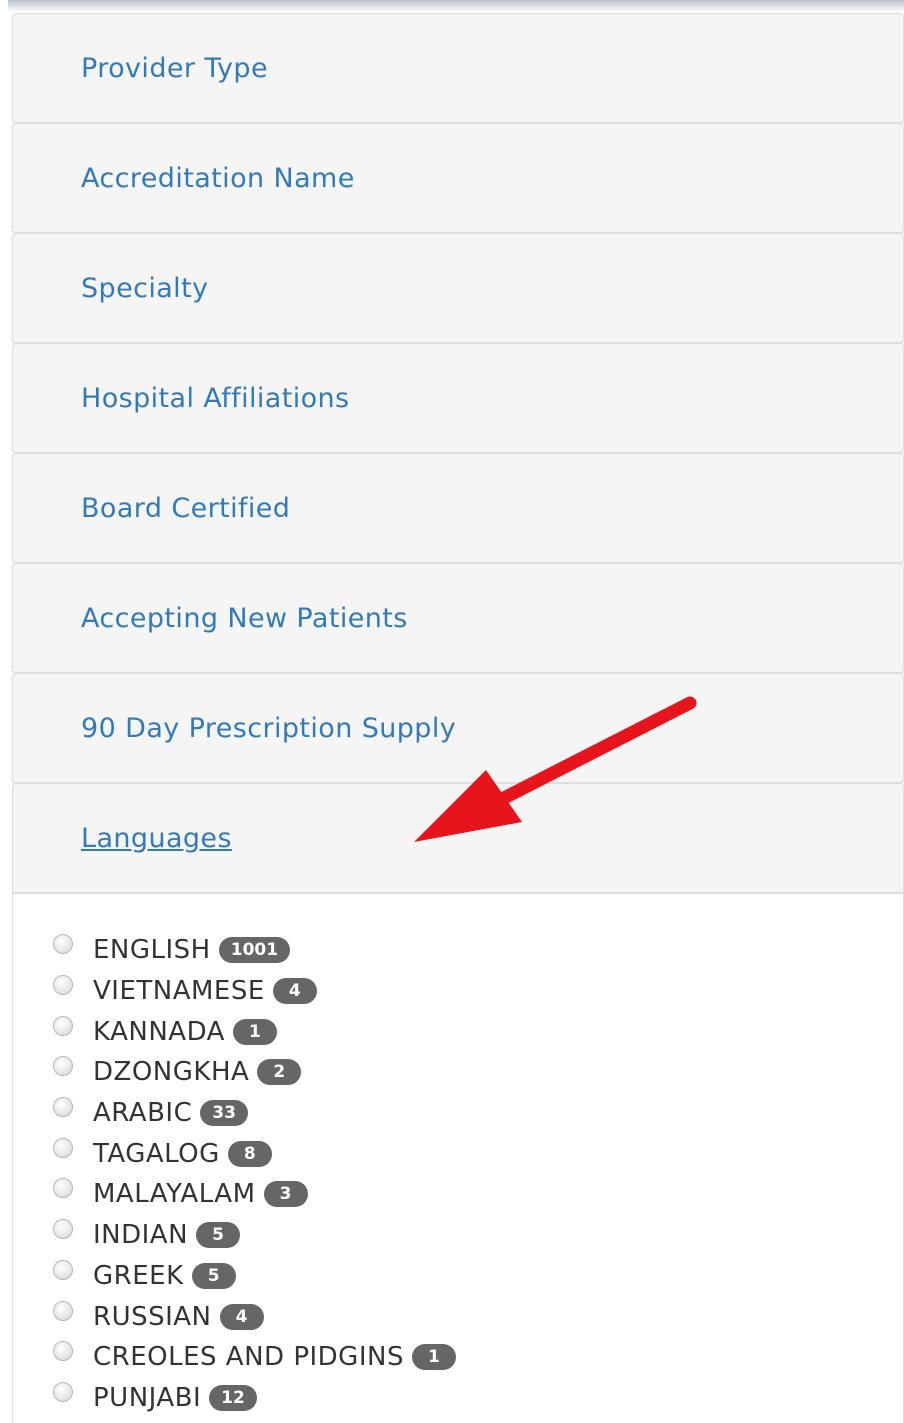 The width and height of the screenshot is (904, 1423). I want to click on language-label: TAGALOG, so click(156, 1153).